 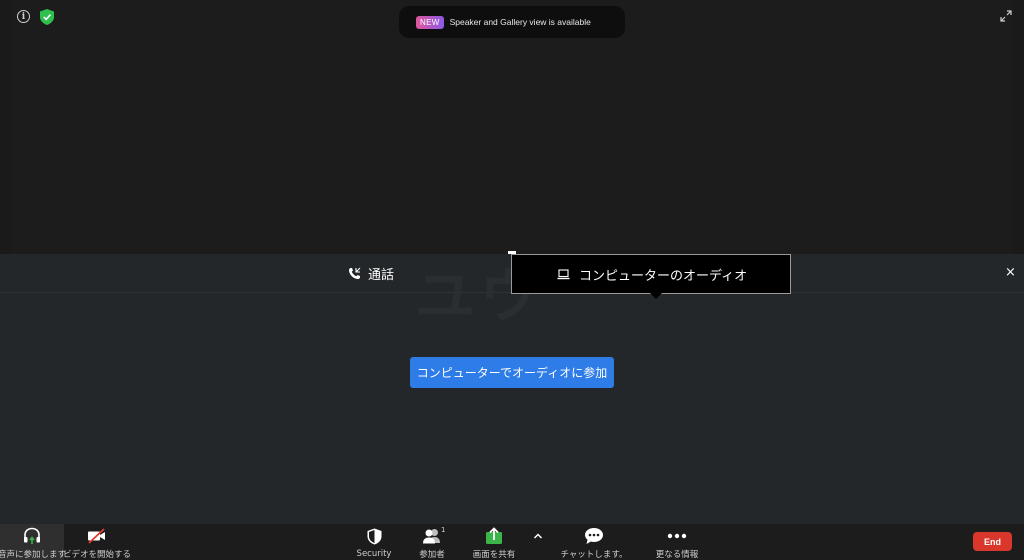 What do you see at coordinates (594, 535) in the screenshot?
I see `chat-icon` at bounding box center [594, 535].